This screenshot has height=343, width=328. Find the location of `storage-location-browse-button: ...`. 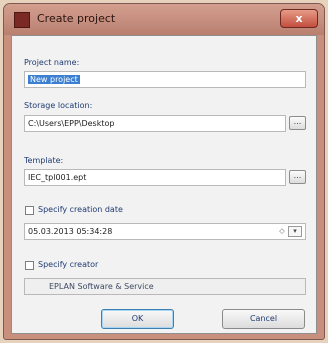

storage-location-browse-button: ... is located at coordinates (297, 123).